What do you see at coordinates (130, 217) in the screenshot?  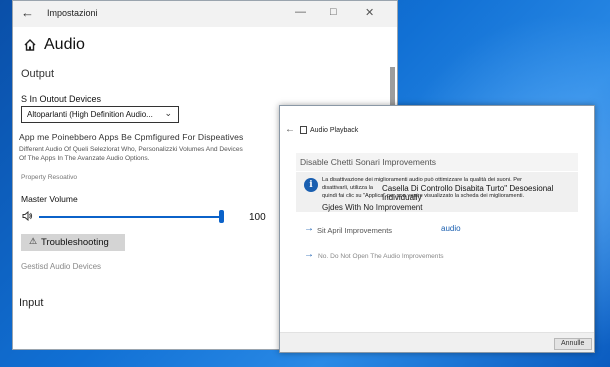 I see `master-volume-slider` at bounding box center [130, 217].